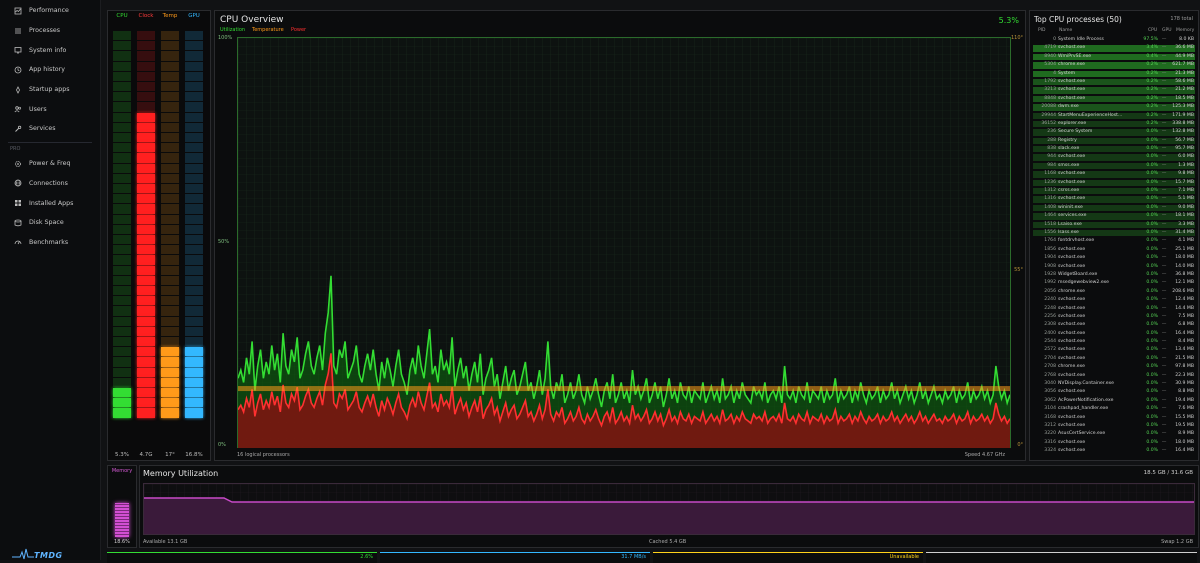 Image resolution: width=1200 pixels, height=563 pixels. What do you see at coordinates (1114, 384) in the screenshot?
I see `process-row: 3040 NVDisplay.Container.exe 0.0% — 30.9 MB` at bounding box center [1114, 384].